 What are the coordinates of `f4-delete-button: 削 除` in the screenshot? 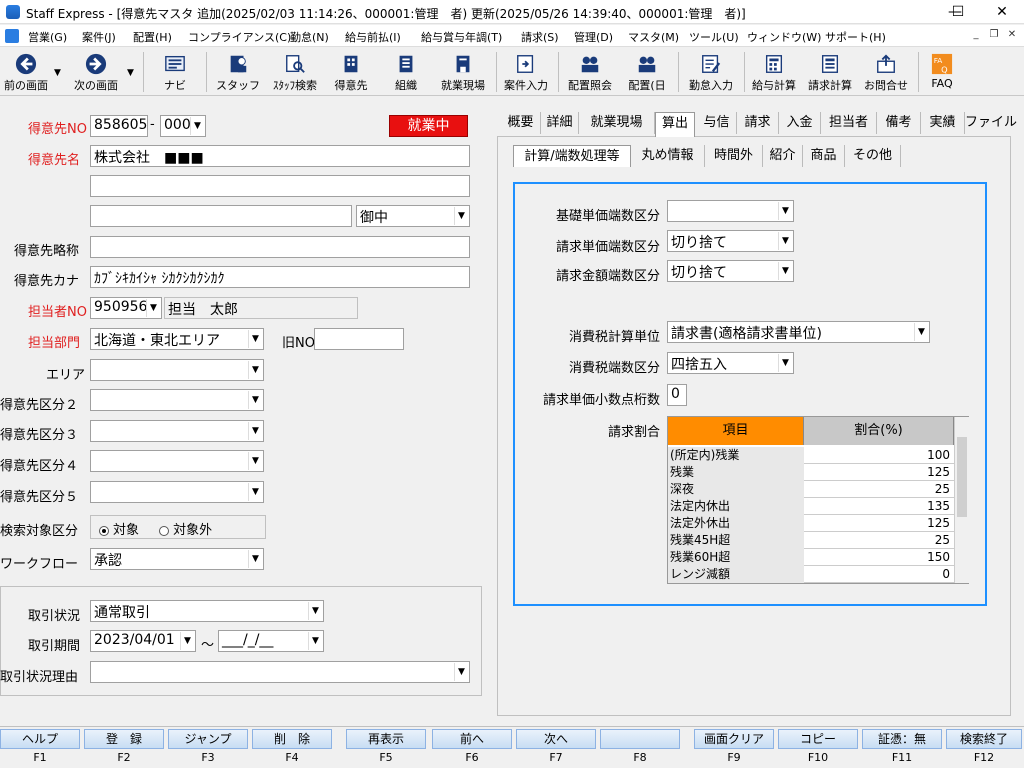 It's located at (292, 739).